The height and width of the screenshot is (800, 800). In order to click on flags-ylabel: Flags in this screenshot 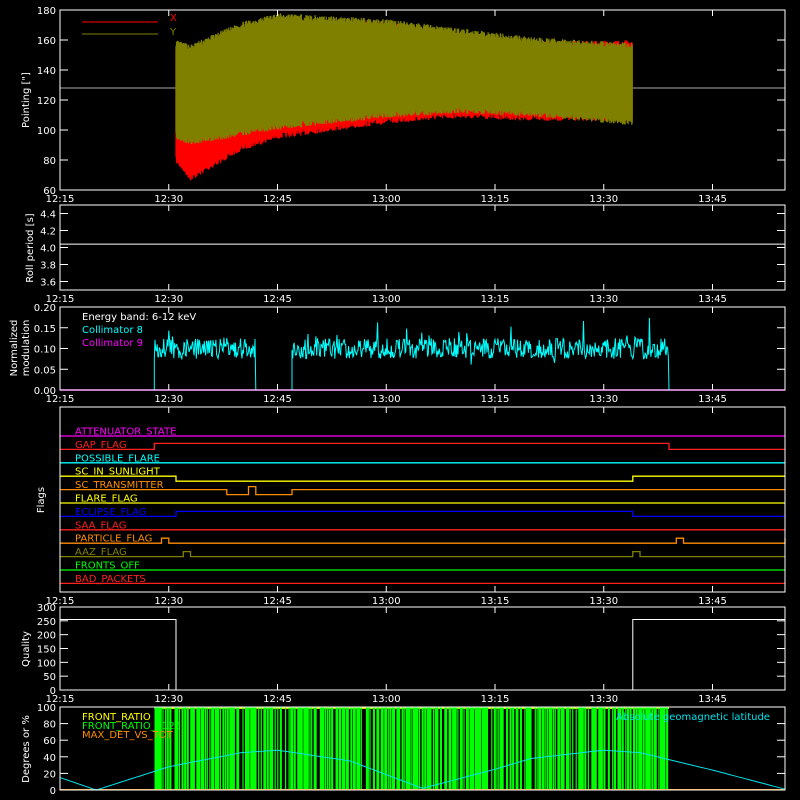, I will do `click(41, 500)`.